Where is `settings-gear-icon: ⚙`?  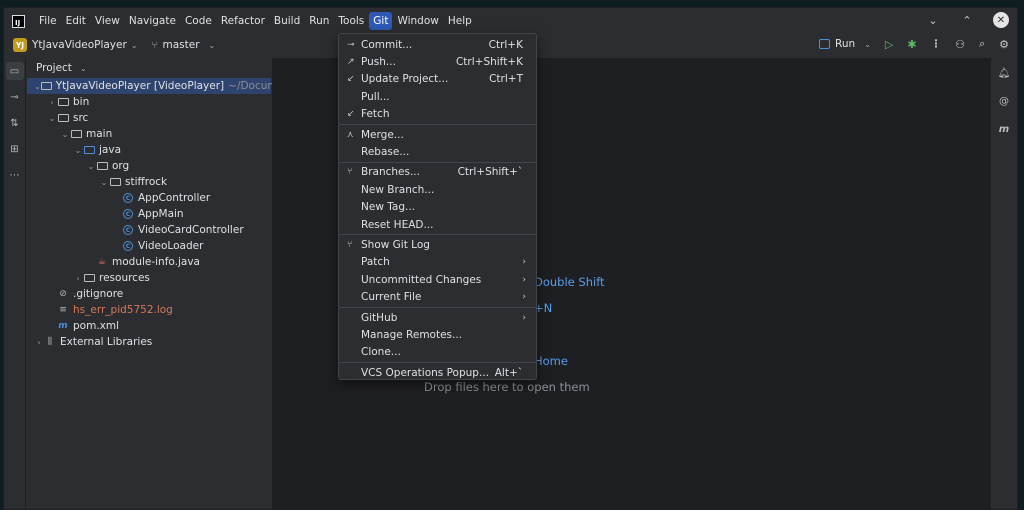
settings-gear-icon: ⚙ is located at coordinates (1004, 44).